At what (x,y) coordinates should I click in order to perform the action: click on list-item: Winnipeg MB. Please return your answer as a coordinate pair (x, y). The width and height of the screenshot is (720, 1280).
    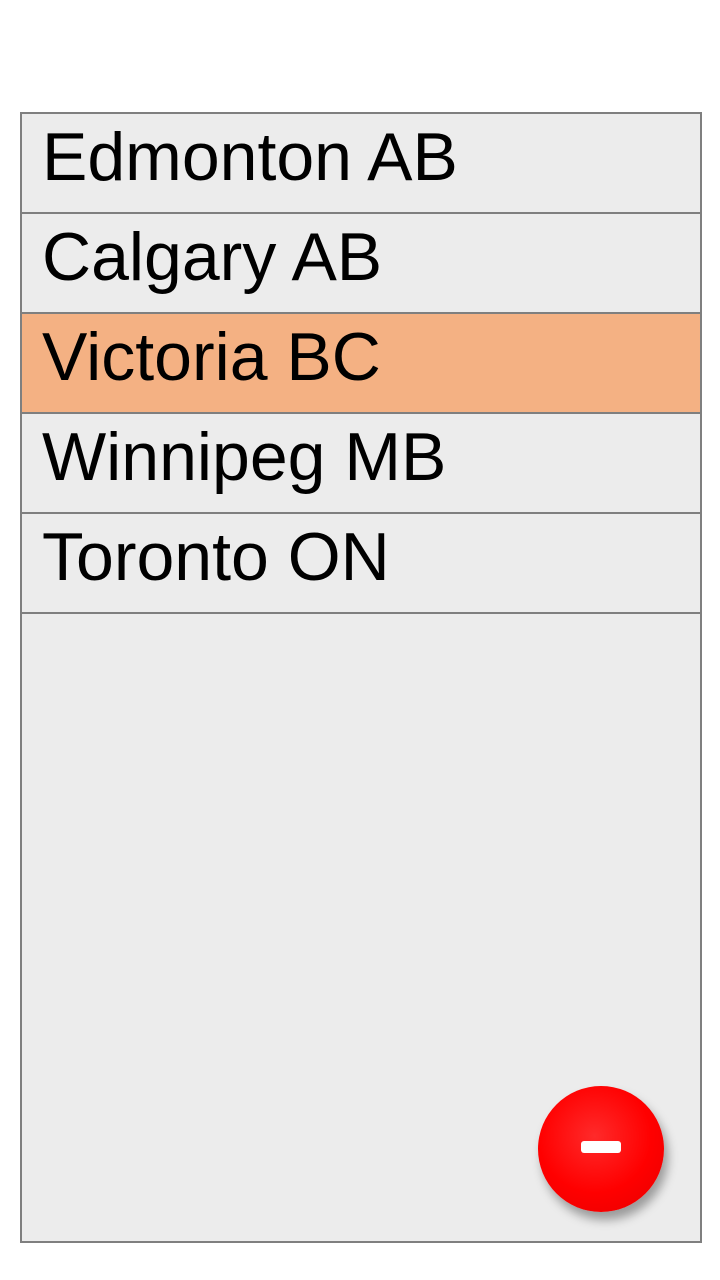
    Looking at the image, I should click on (361, 464).